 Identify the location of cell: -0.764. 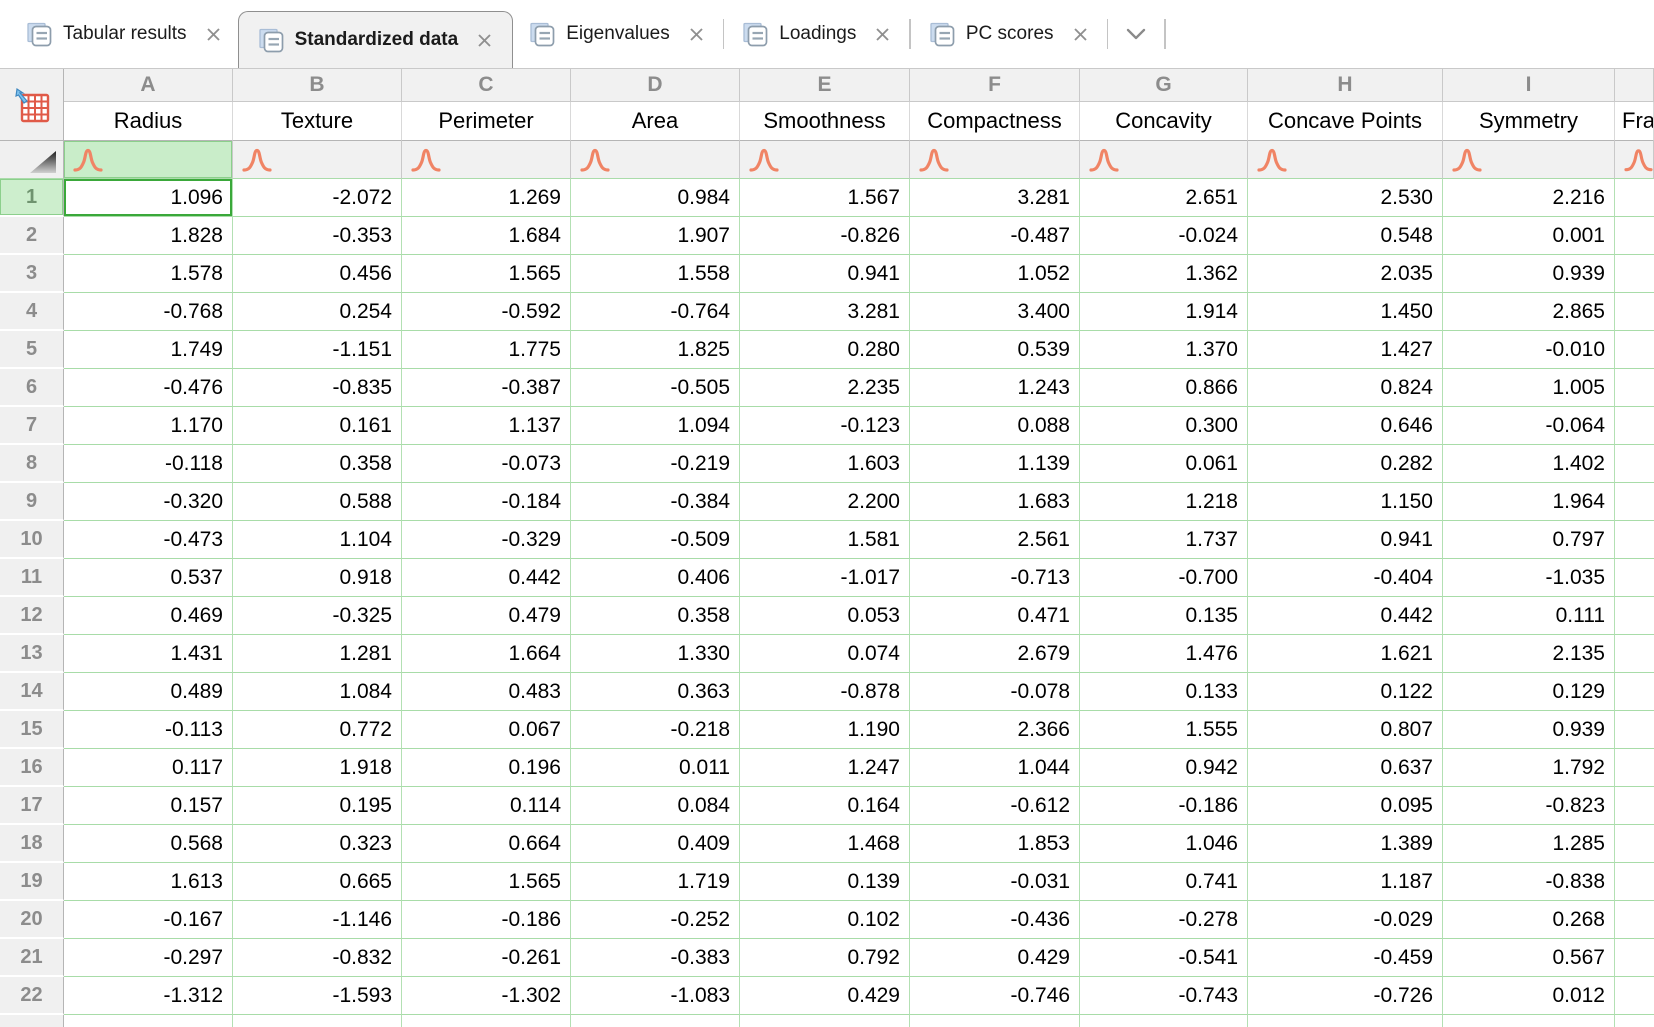
(655, 312).